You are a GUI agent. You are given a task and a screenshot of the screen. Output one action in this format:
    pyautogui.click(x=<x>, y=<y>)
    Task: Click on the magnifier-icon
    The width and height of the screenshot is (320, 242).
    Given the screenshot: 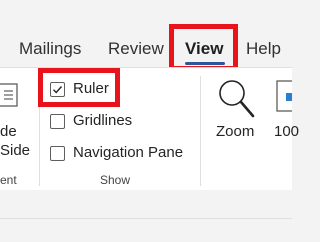 What is the action you would take?
    pyautogui.click(x=237, y=99)
    